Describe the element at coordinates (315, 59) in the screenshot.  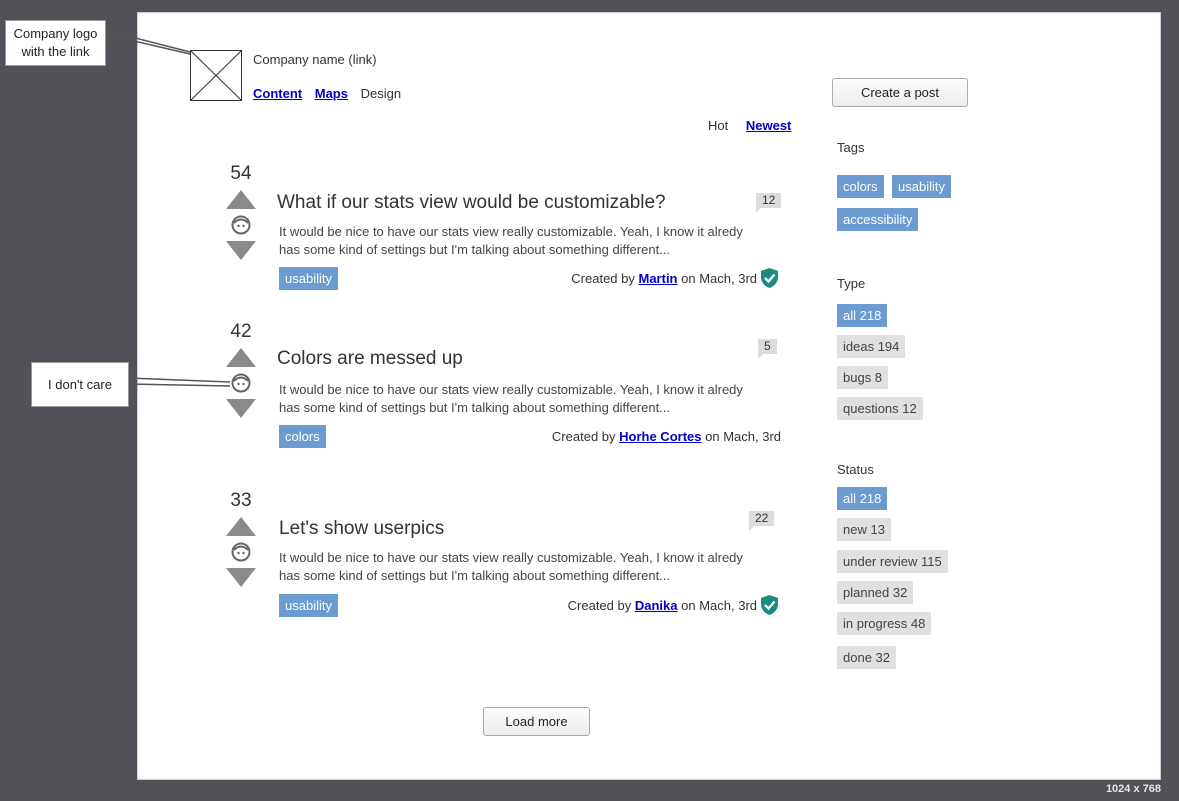
I see `company-name-link: Company name (link)` at that location.